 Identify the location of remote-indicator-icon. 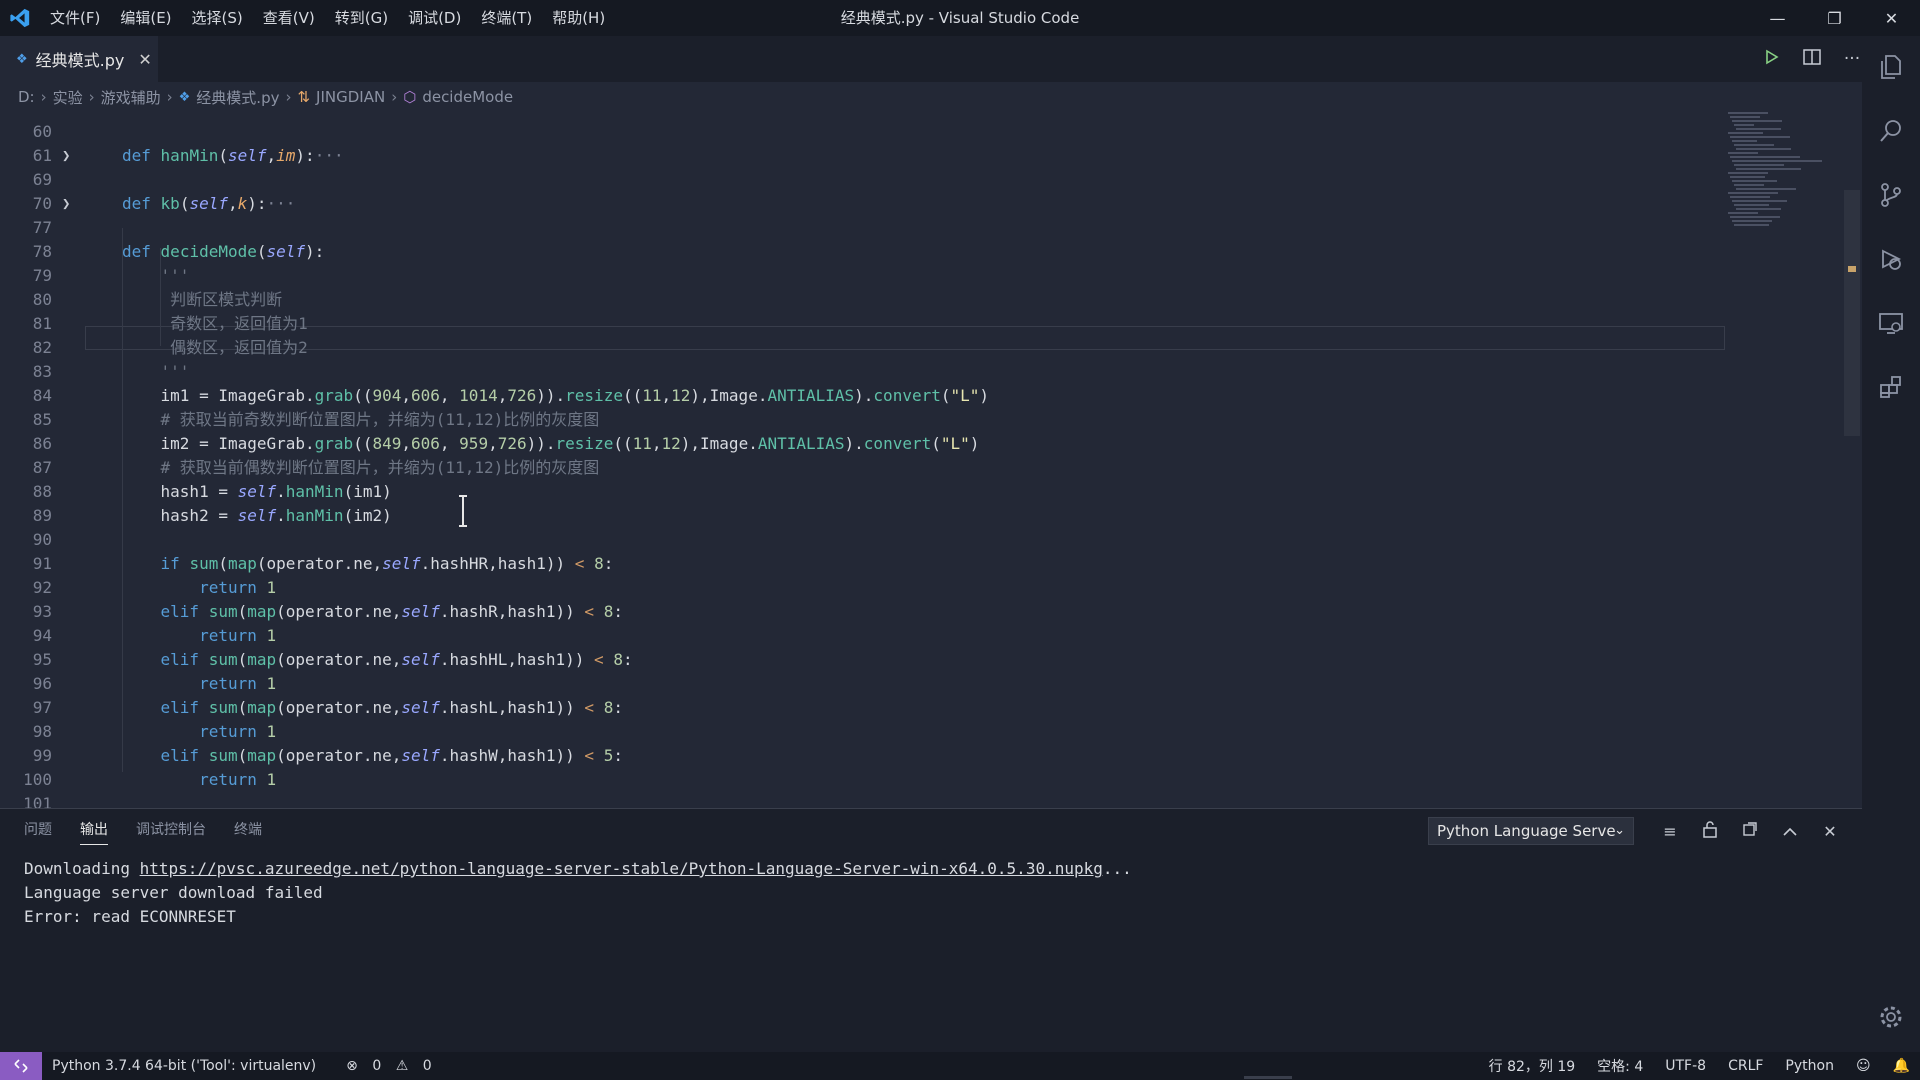
(21, 1066).